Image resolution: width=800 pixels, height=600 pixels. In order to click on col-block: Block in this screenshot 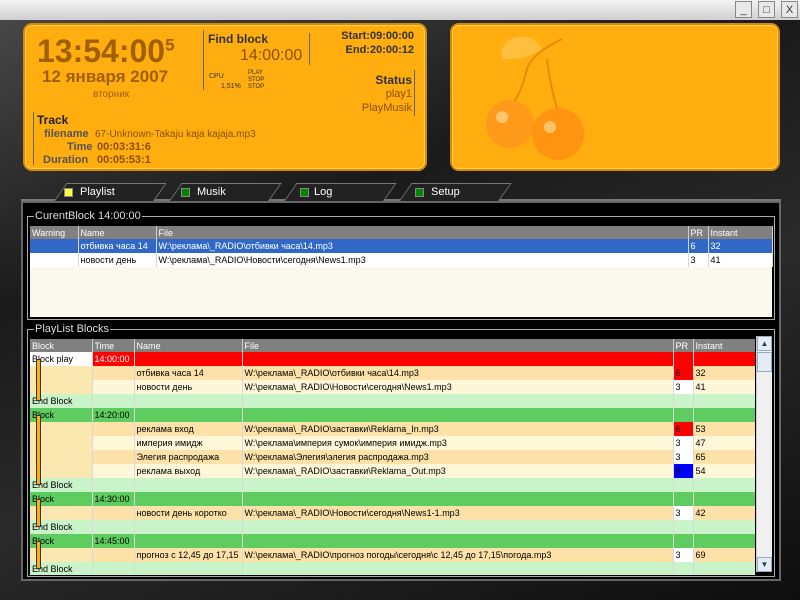, I will do `click(61, 345)`.